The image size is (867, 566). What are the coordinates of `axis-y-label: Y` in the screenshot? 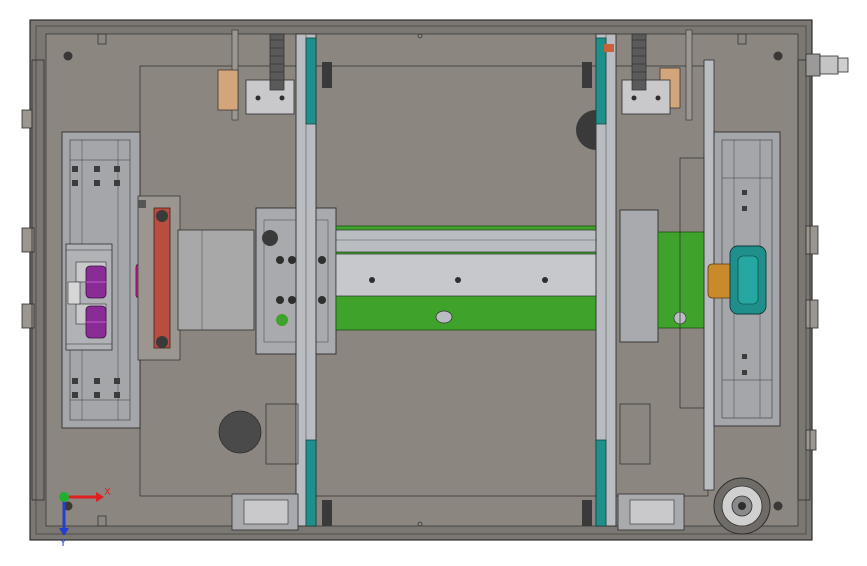 It's located at (63, 543).